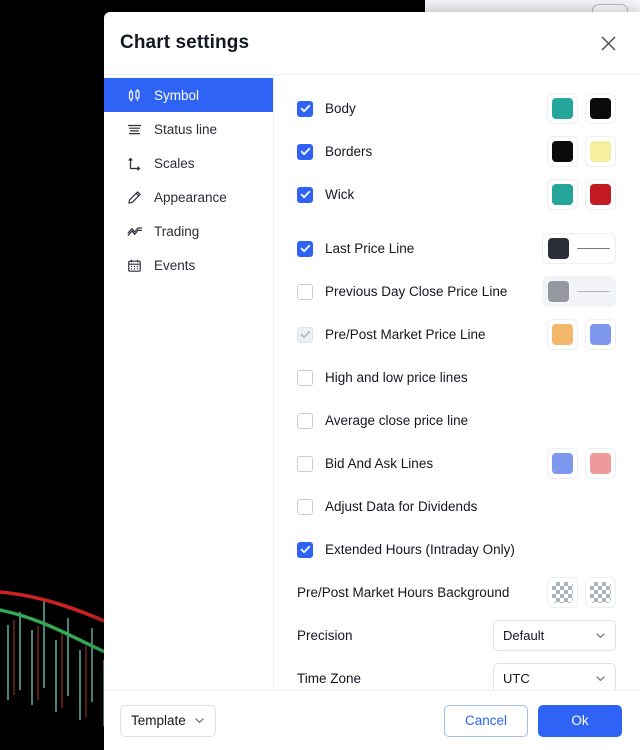  Describe the element at coordinates (600, 151) in the screenshot. I see `borders-down-color-swatch` at that location.